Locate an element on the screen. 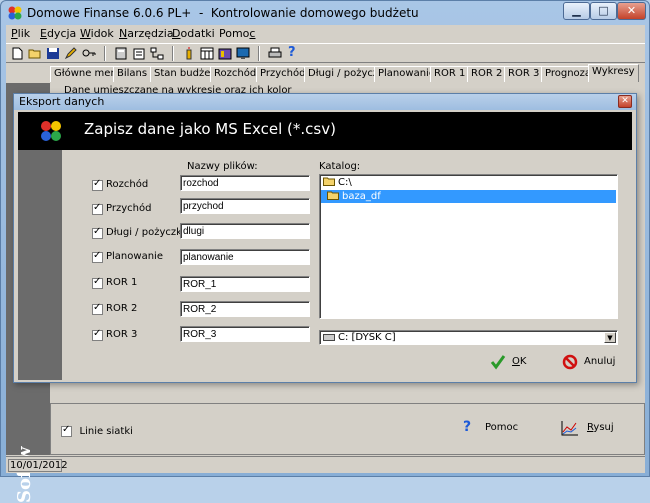 The width and height of the screenshot is (650, 503). rozchod-filename-input is located at coordinates (245, 183).